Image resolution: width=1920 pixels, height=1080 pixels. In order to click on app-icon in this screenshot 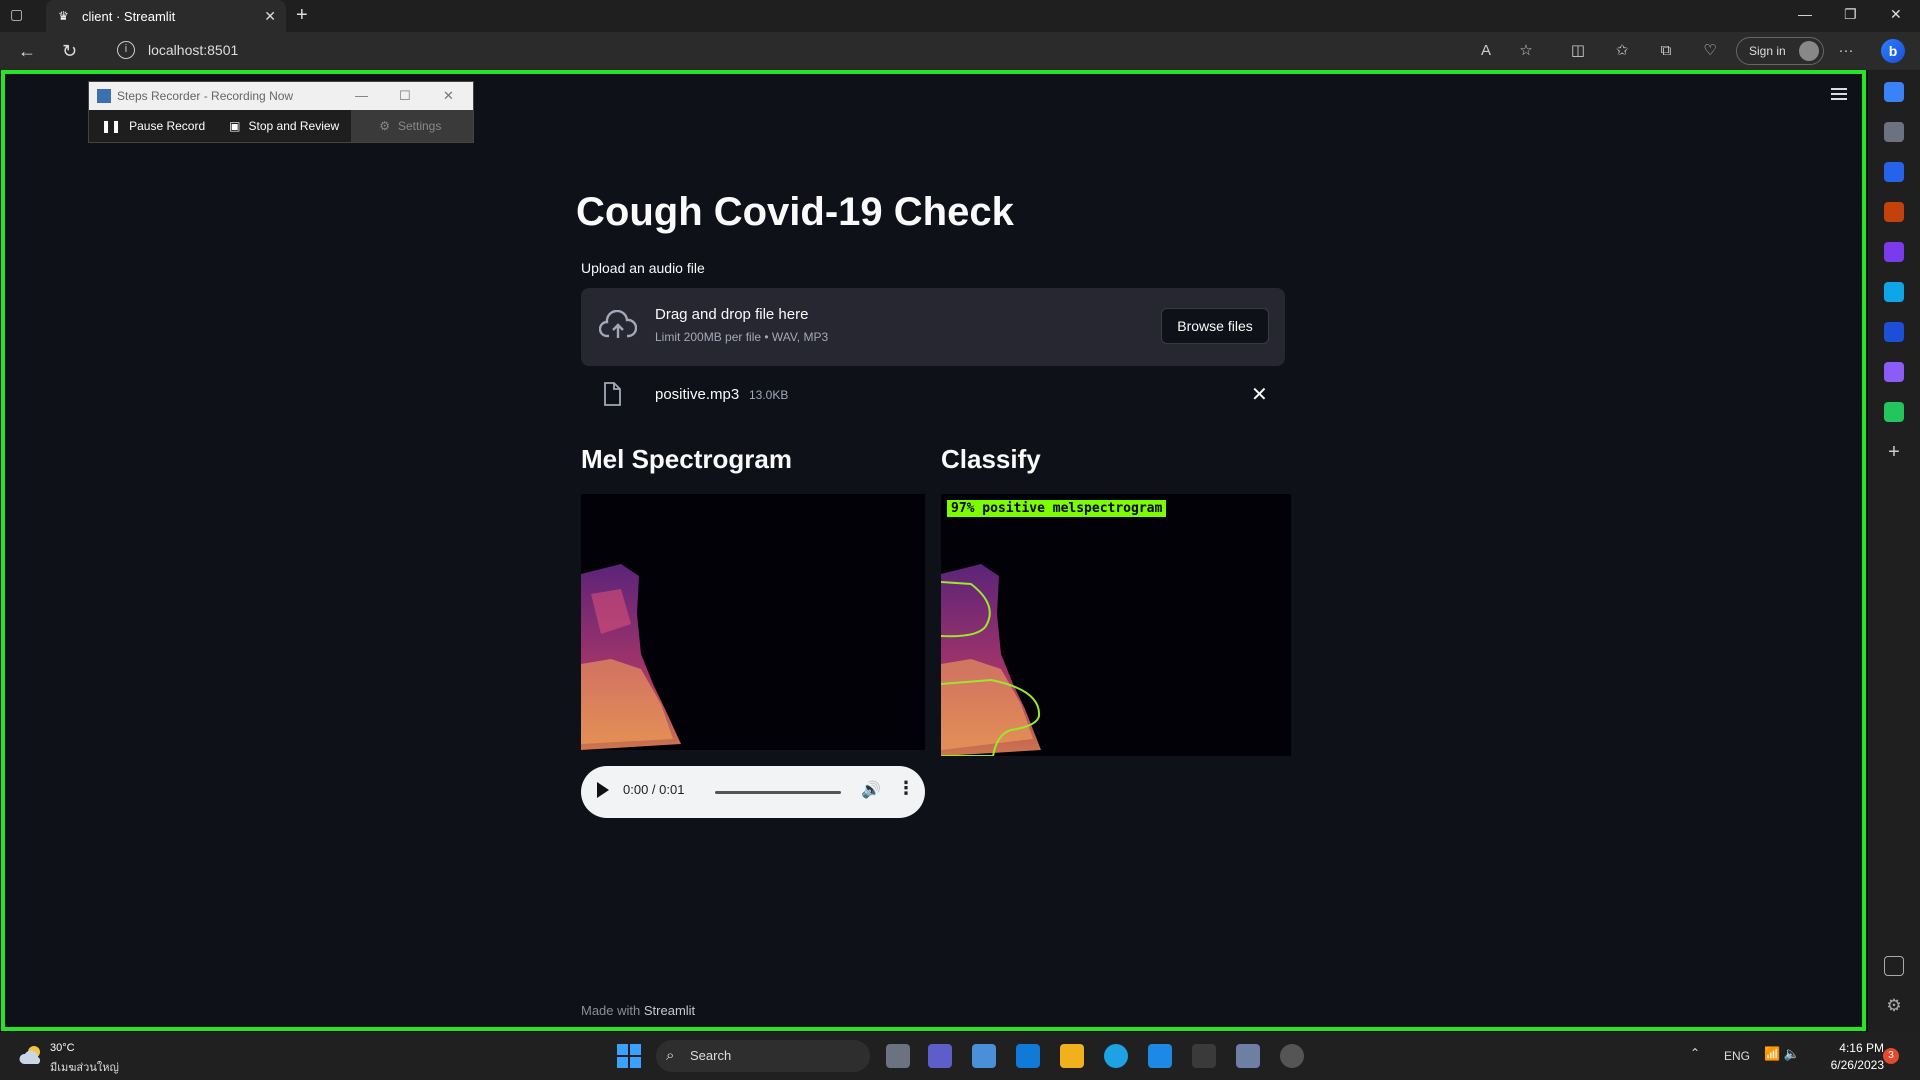, I will do `click(1292, 1056)`.